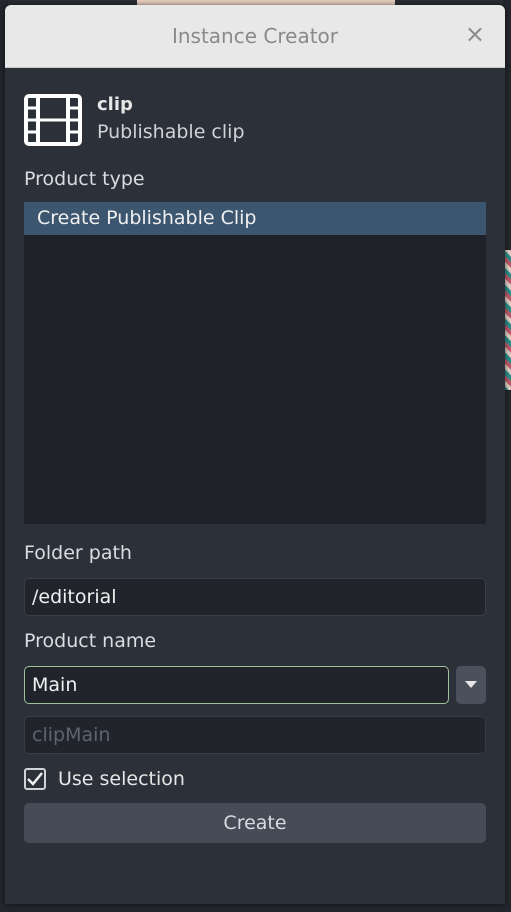 This screenshot has height=912, width=511. Describe the element at coordinates (121, 779) in the screenshot. I see `use-selection-label: Use selection` at that location.